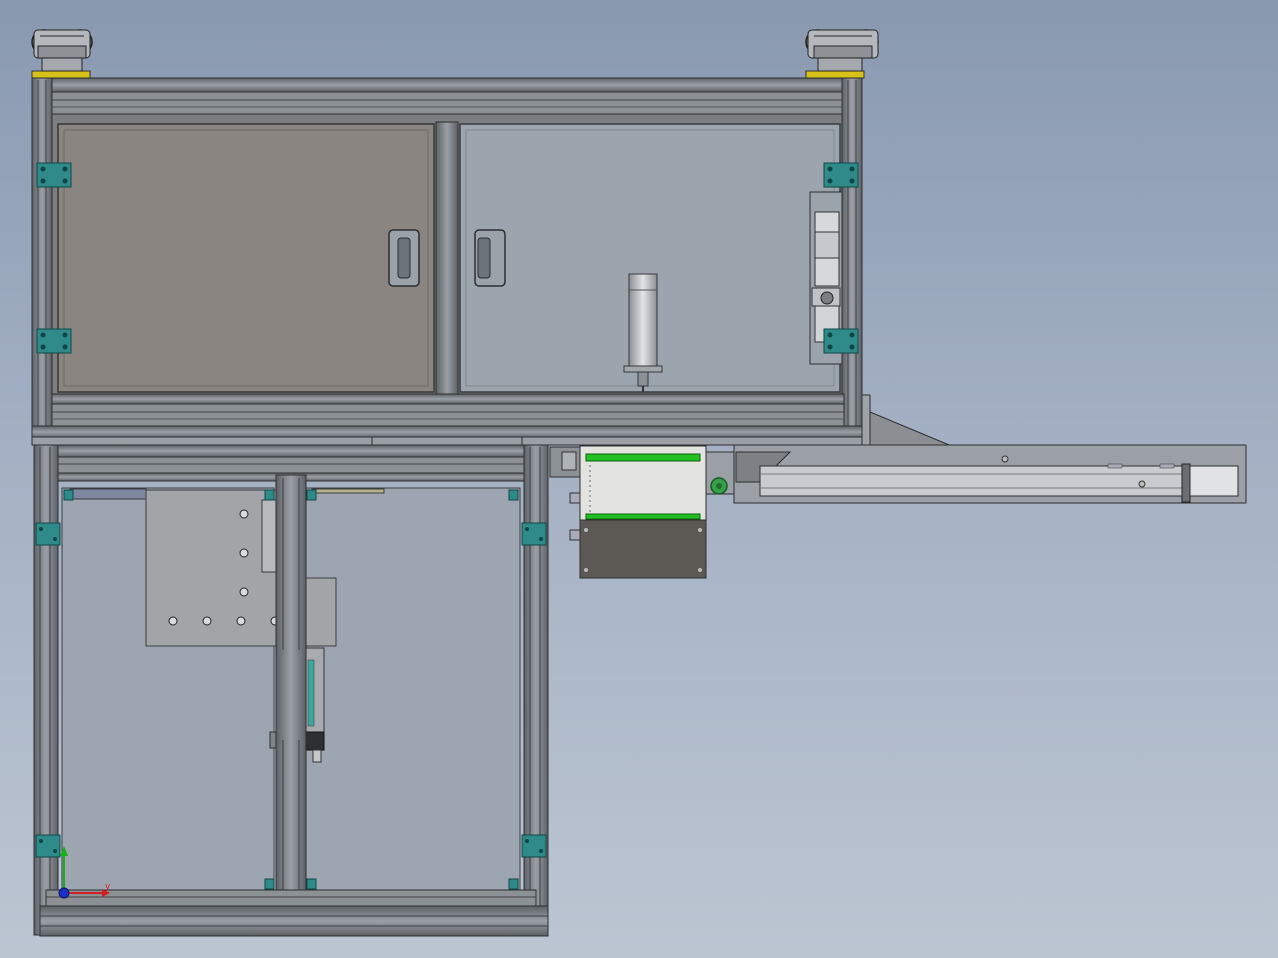  I want to click on green-belt-bottom, so click(643, 516).